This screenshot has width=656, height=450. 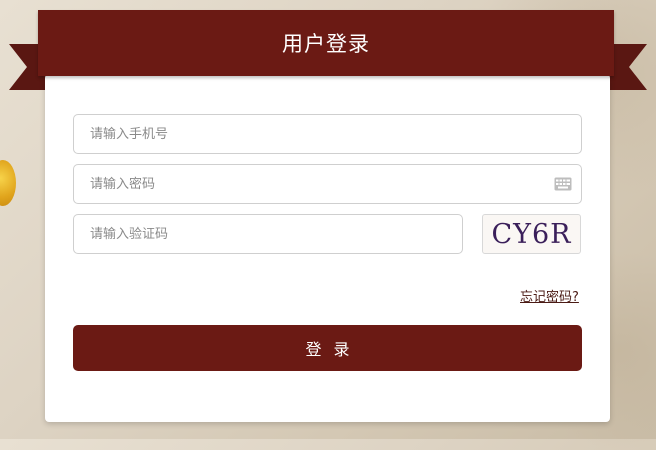 I want to click on page-title: 用户登录, so click(x=326, y=44).